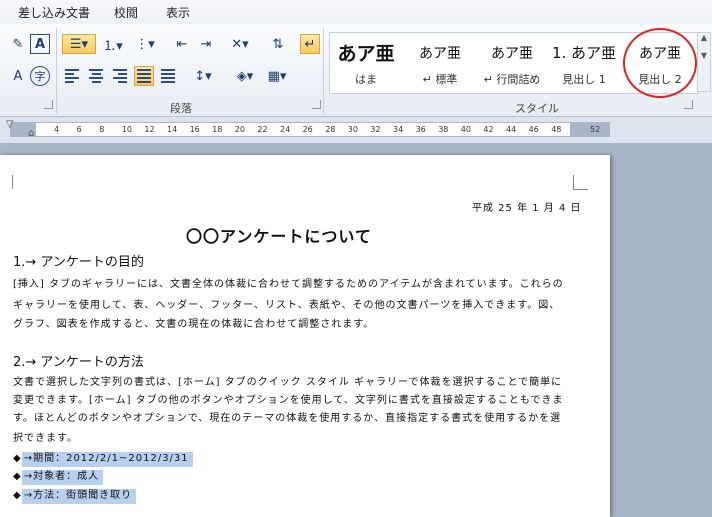 This screenshot has width=712, height=517. Describe the element at coordinates (277, 76) in the screenshot. I see `borders-icon: ▦▾` at that location.